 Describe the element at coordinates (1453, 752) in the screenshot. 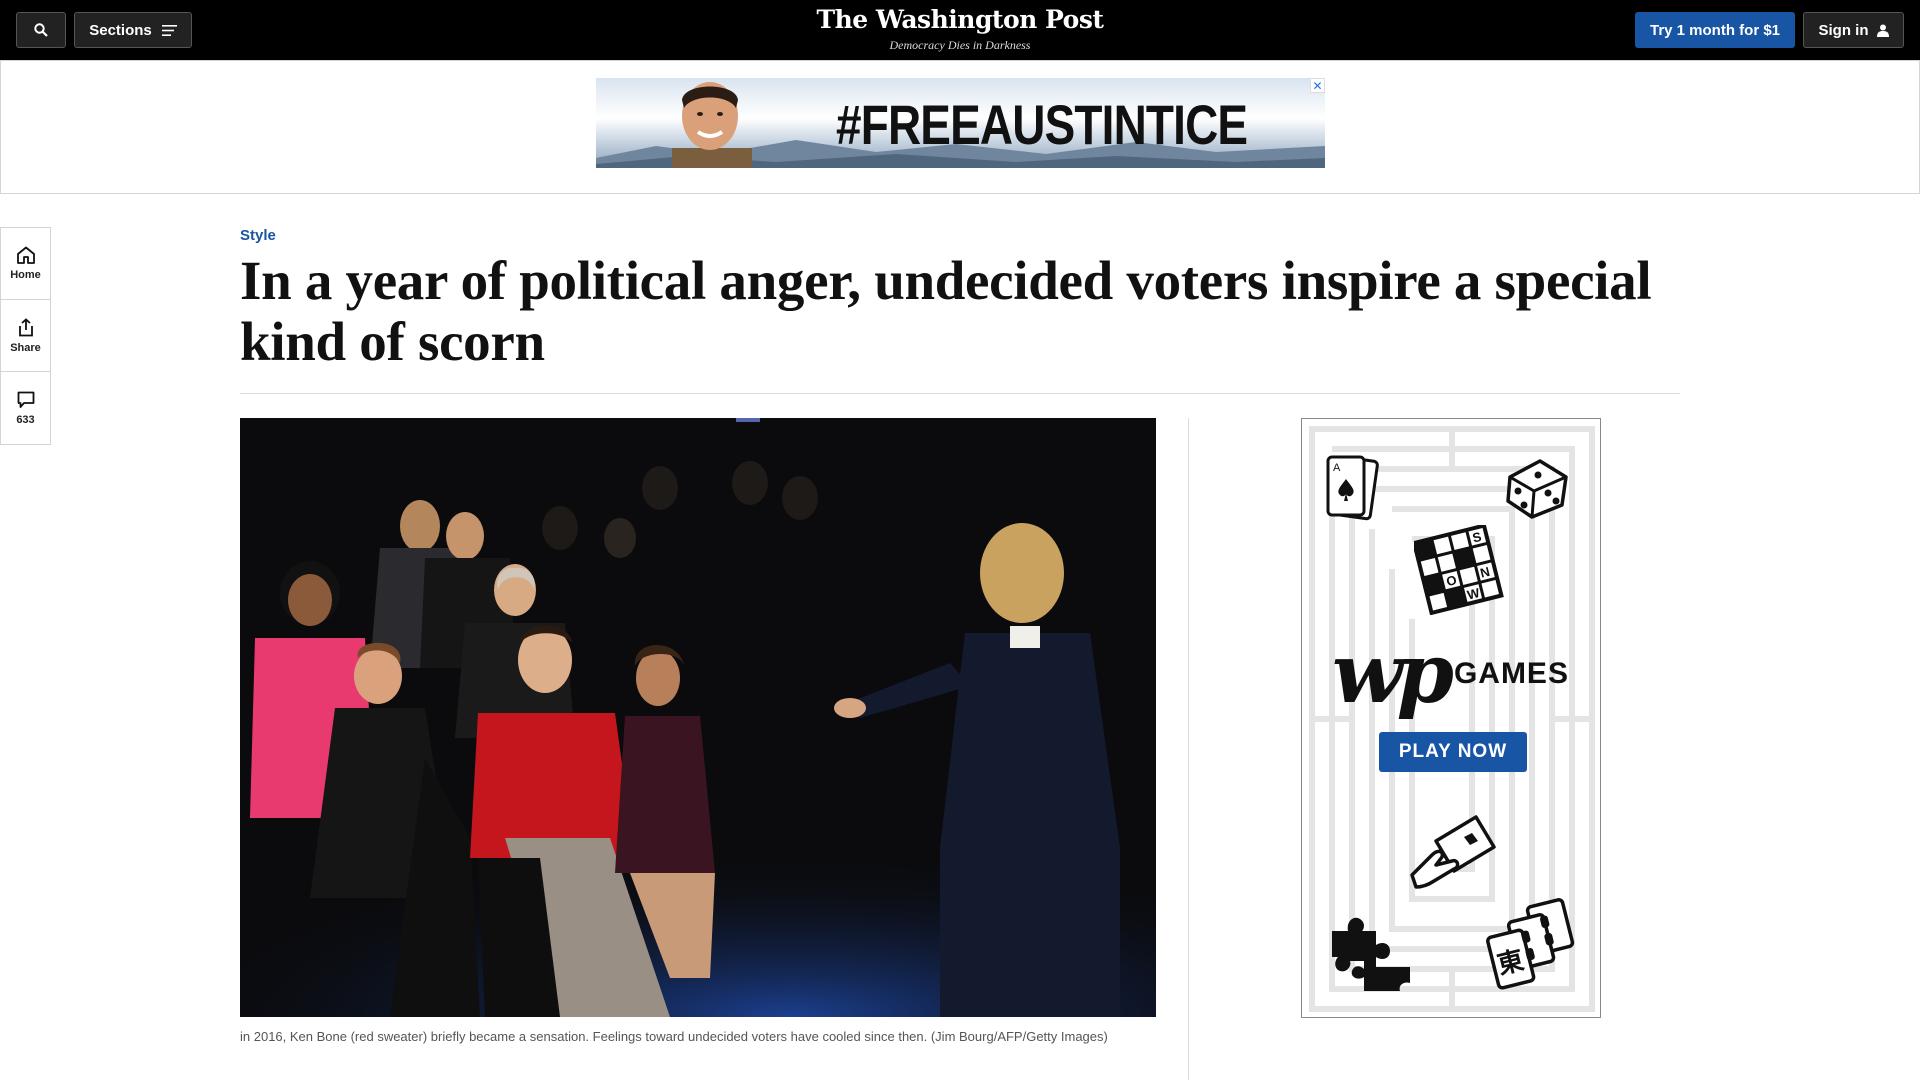

I see `play-now-button: PLAY NOW` at that location.